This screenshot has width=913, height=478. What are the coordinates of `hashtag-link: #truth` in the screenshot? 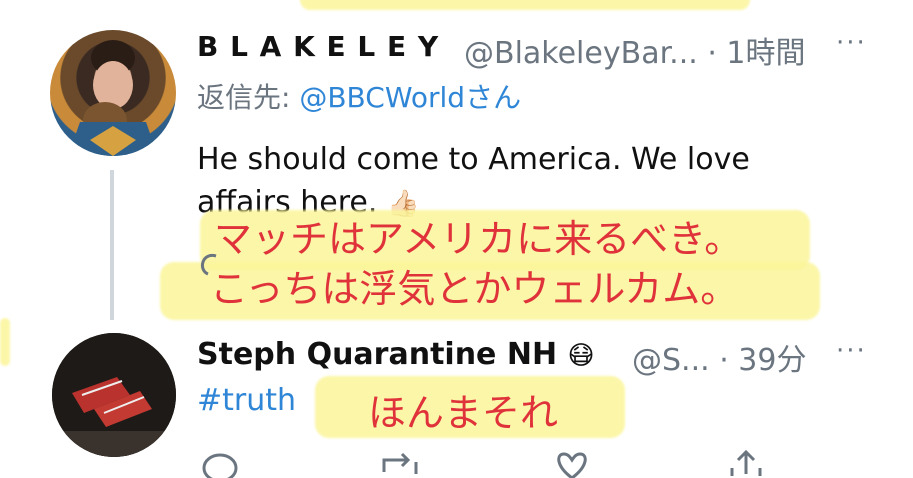 It's located at (246, 400).